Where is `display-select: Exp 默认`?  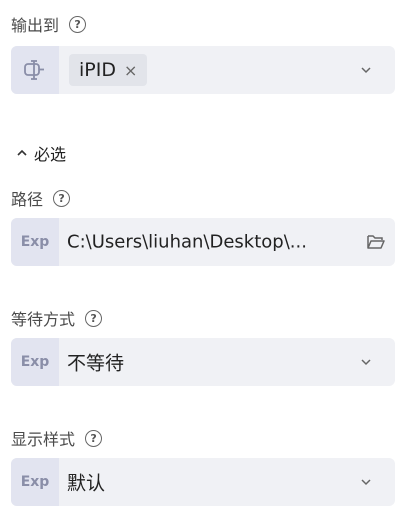
display-select: Exp 默认 is located at coordinates (203, 482).